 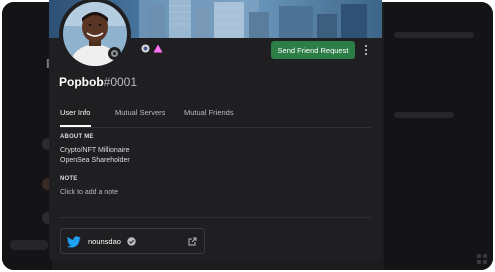 I want to click on external-link-icon, so click(x=192, y=241).